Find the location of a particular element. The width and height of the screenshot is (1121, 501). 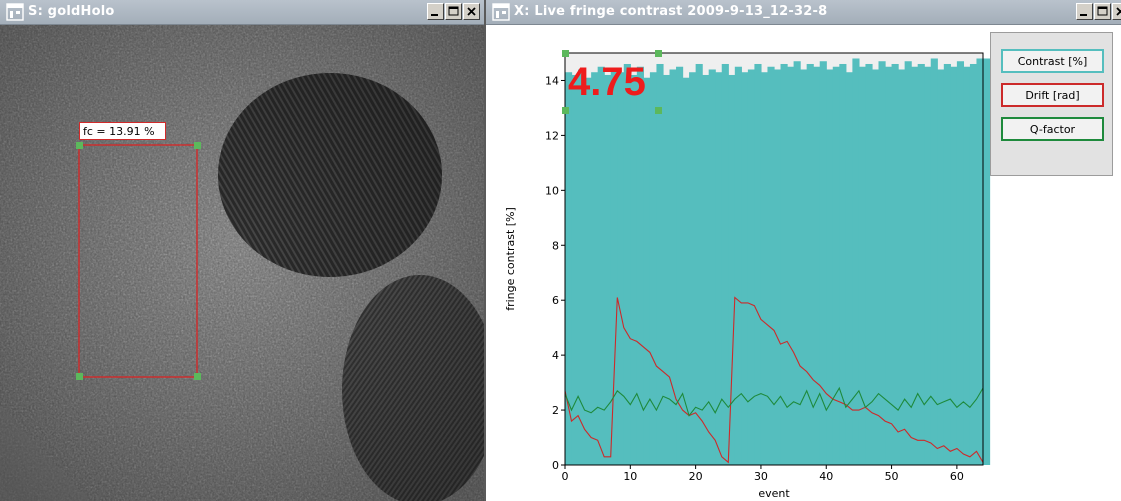

y-tick-label: 8 is located at coordinates (555, 245).